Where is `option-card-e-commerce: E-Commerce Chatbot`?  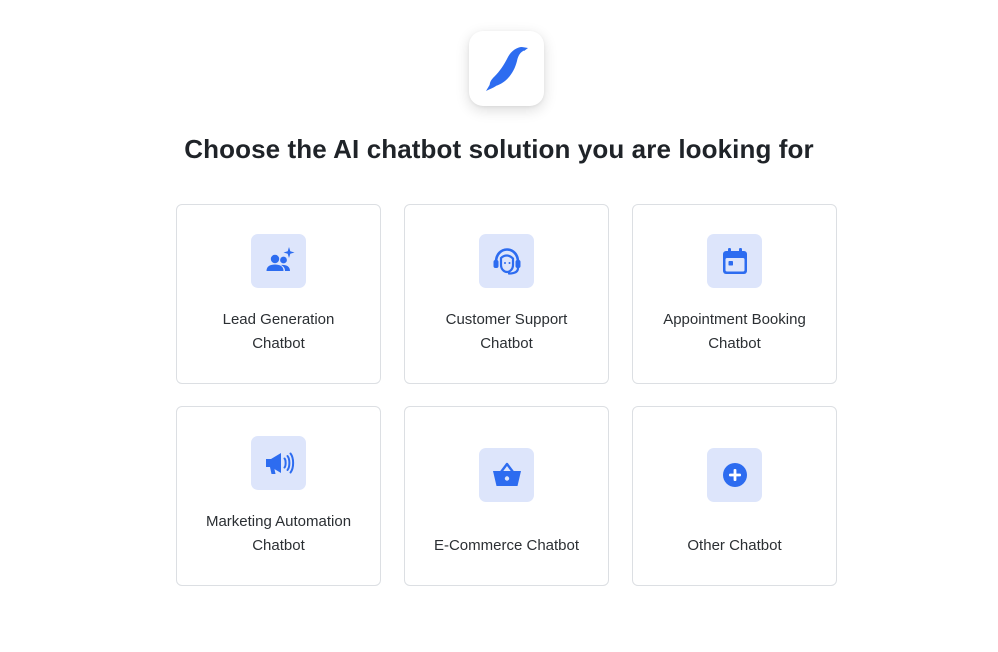 option-card-e-commerce: E-Commerce Chatbot is located at coordinates (506, 496).